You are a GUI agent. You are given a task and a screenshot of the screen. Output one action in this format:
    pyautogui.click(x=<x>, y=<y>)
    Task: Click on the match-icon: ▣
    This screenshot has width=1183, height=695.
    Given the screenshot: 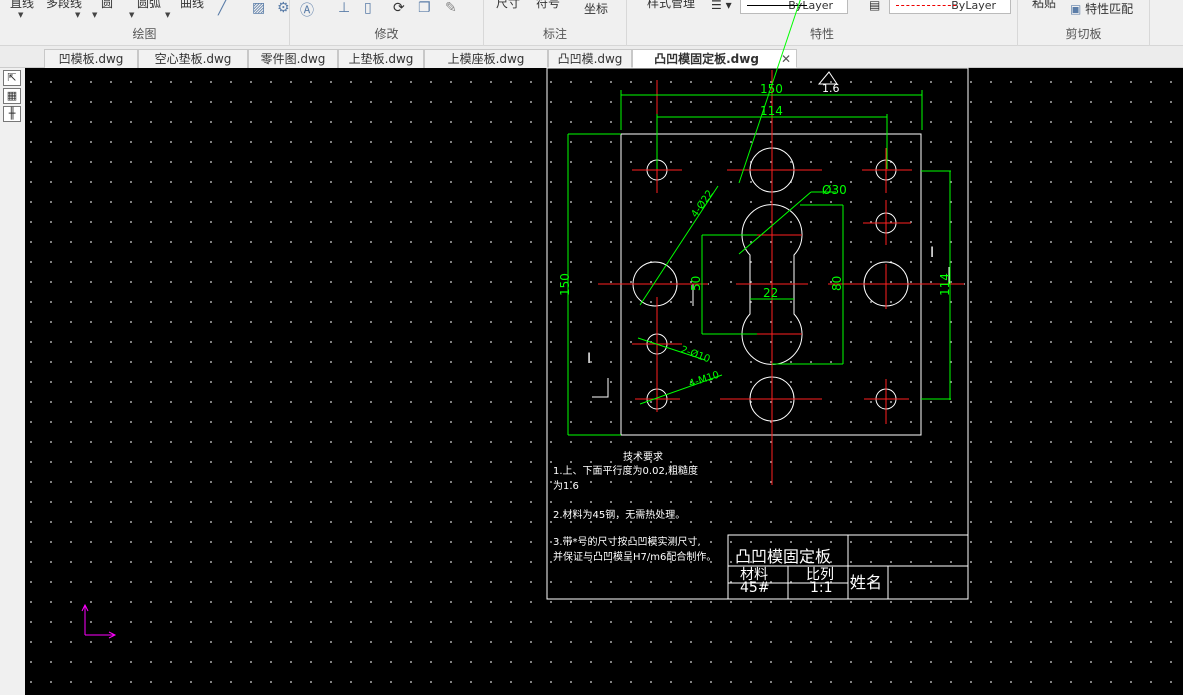 What is the action you would take?
    pyautogui.click(x=1076, y=9)
    